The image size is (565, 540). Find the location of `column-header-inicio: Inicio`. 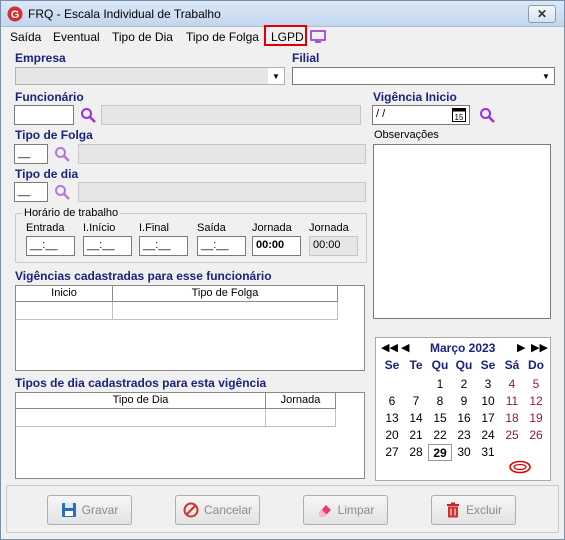

column-header-inicio: Inicio is located at coordinates (64, 294).